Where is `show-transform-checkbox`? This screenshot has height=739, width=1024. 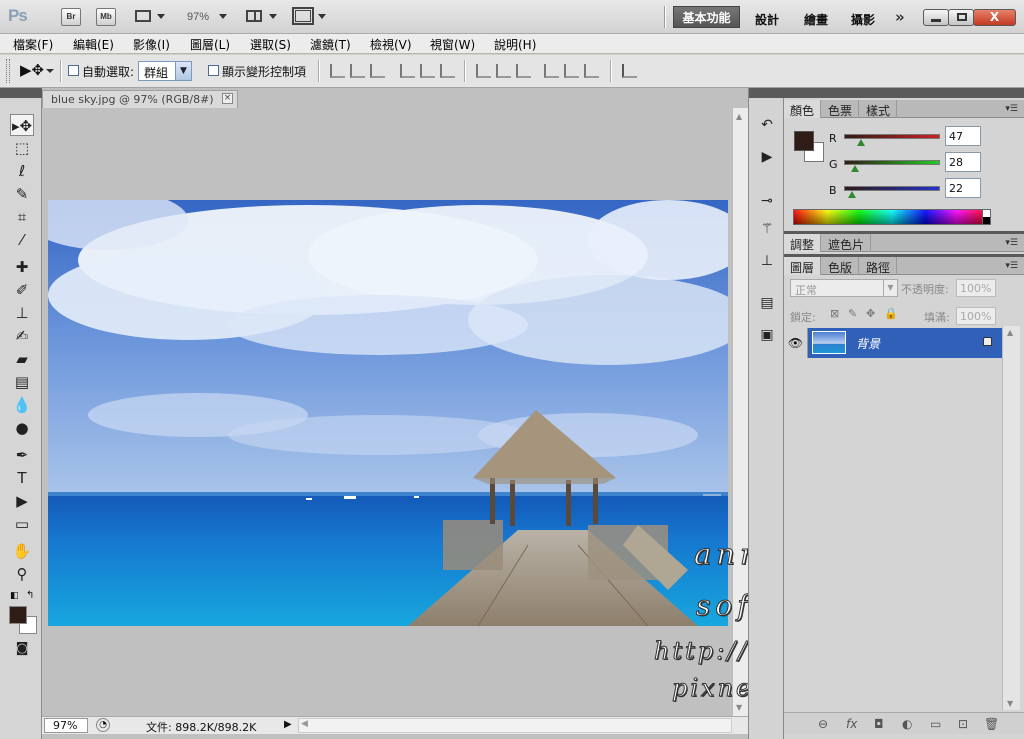
show-transform-checkbox is located at coordinates (213, 70).